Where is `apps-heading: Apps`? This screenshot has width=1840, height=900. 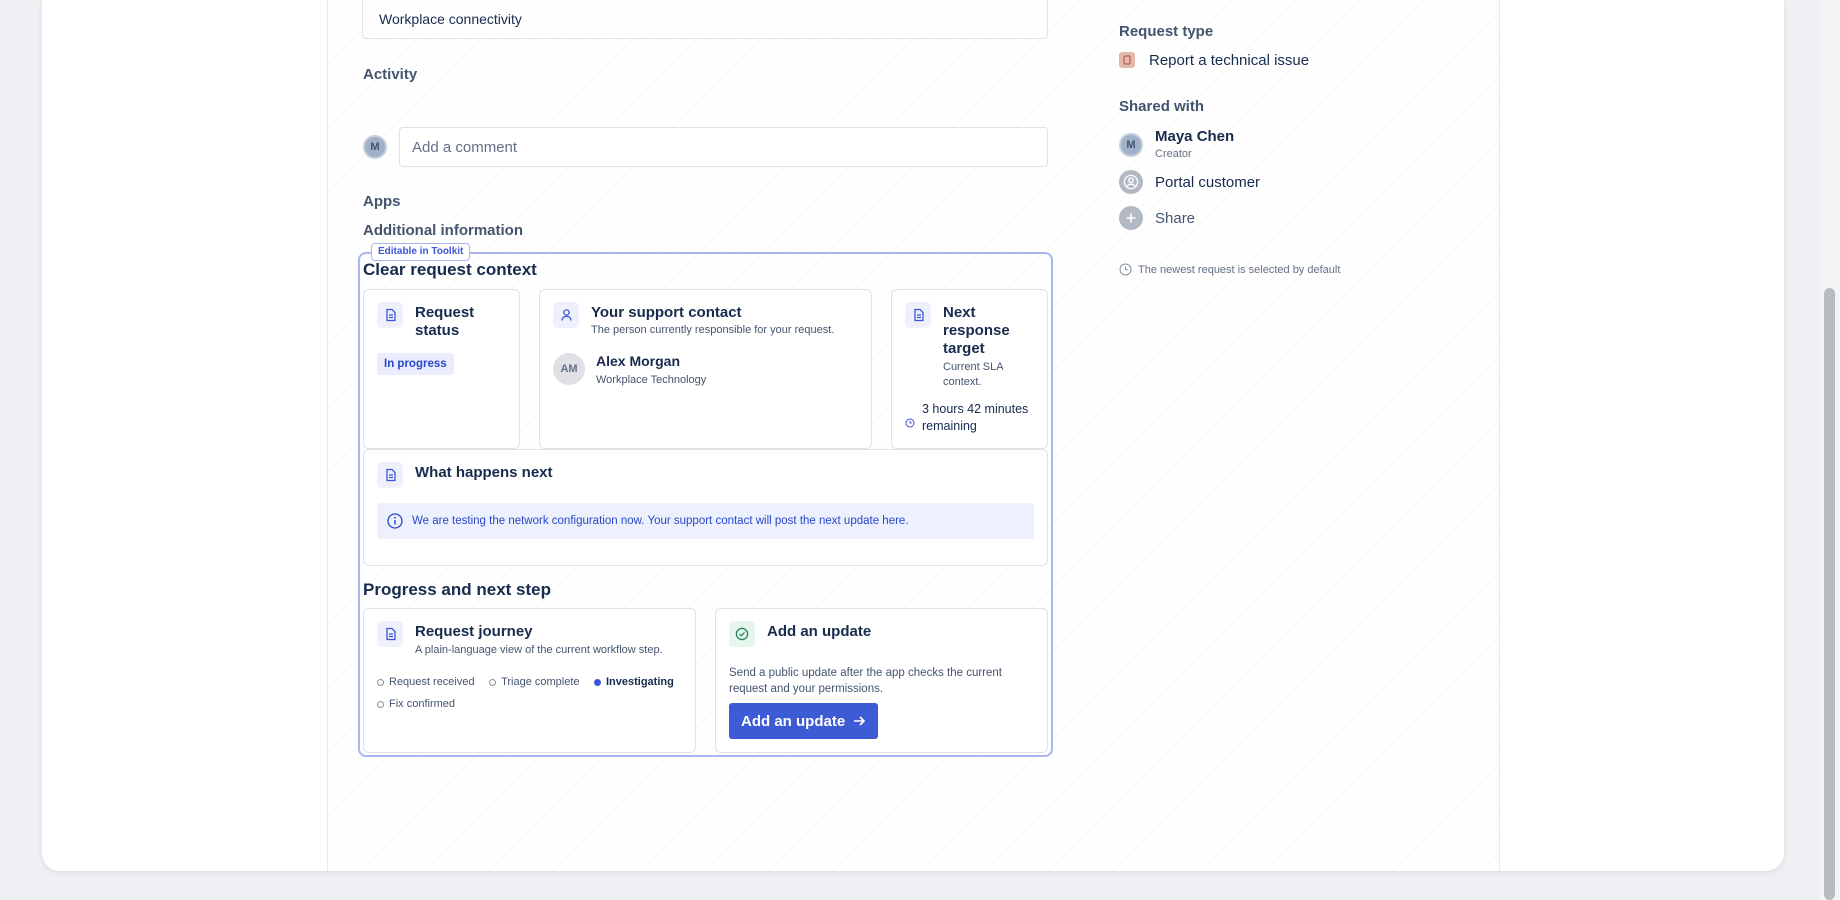
apps-heading: Apps is located at coordinates (382, 201).